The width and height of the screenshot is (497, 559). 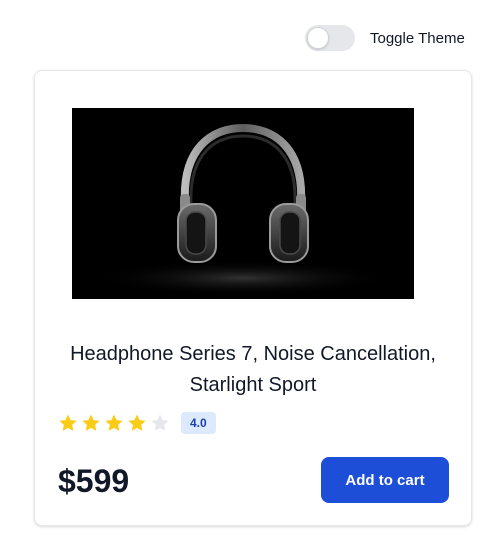 I want to click on theme-toggle-knob, so click(x=318, y=38).